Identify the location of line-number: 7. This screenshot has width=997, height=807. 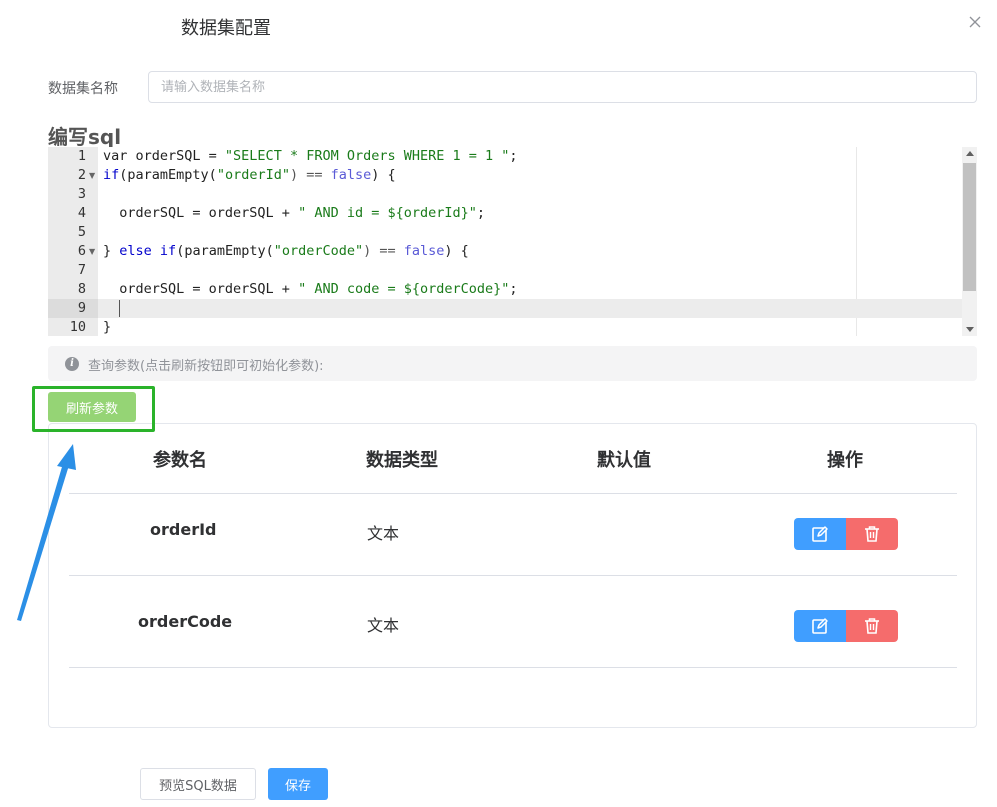
(81, 270).